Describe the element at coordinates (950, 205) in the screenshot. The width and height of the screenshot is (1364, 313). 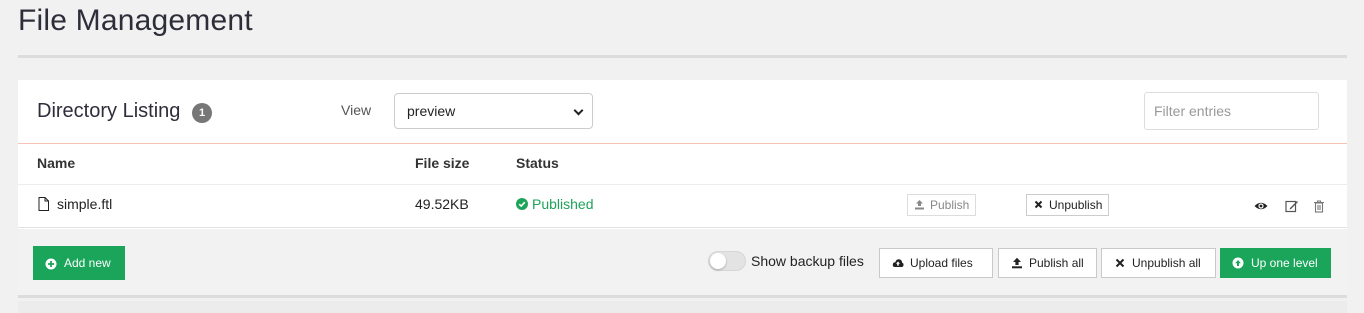
I see `publish-label: Publish` at that location.